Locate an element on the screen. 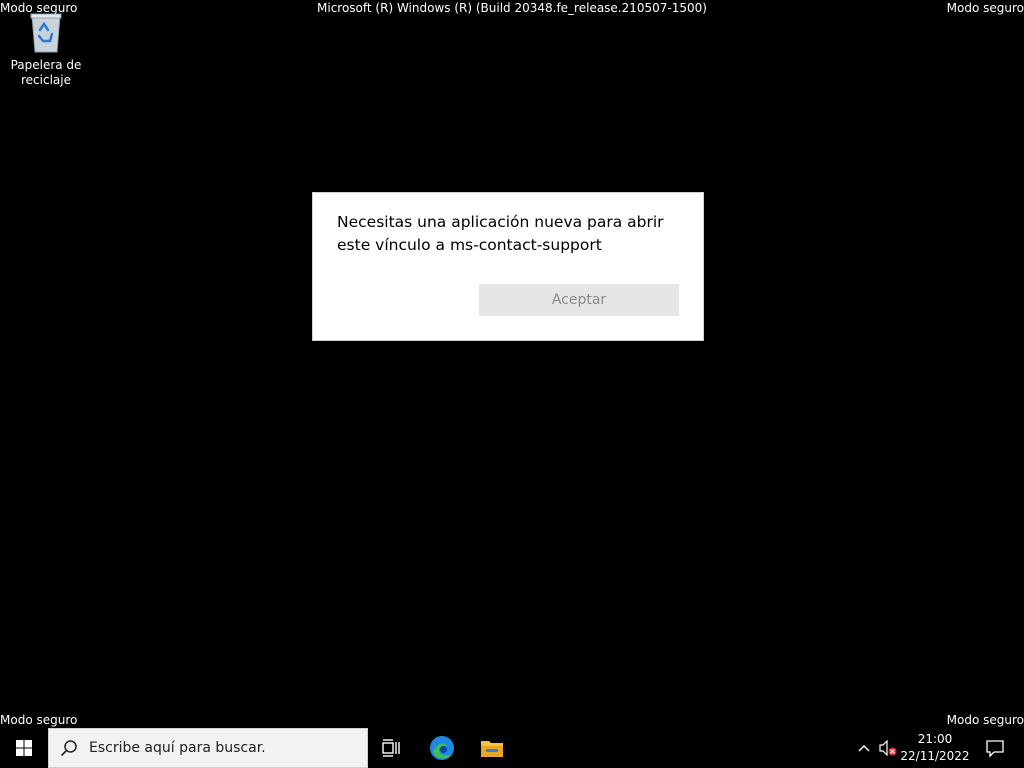  start-button is located at coordinates (24, 748).